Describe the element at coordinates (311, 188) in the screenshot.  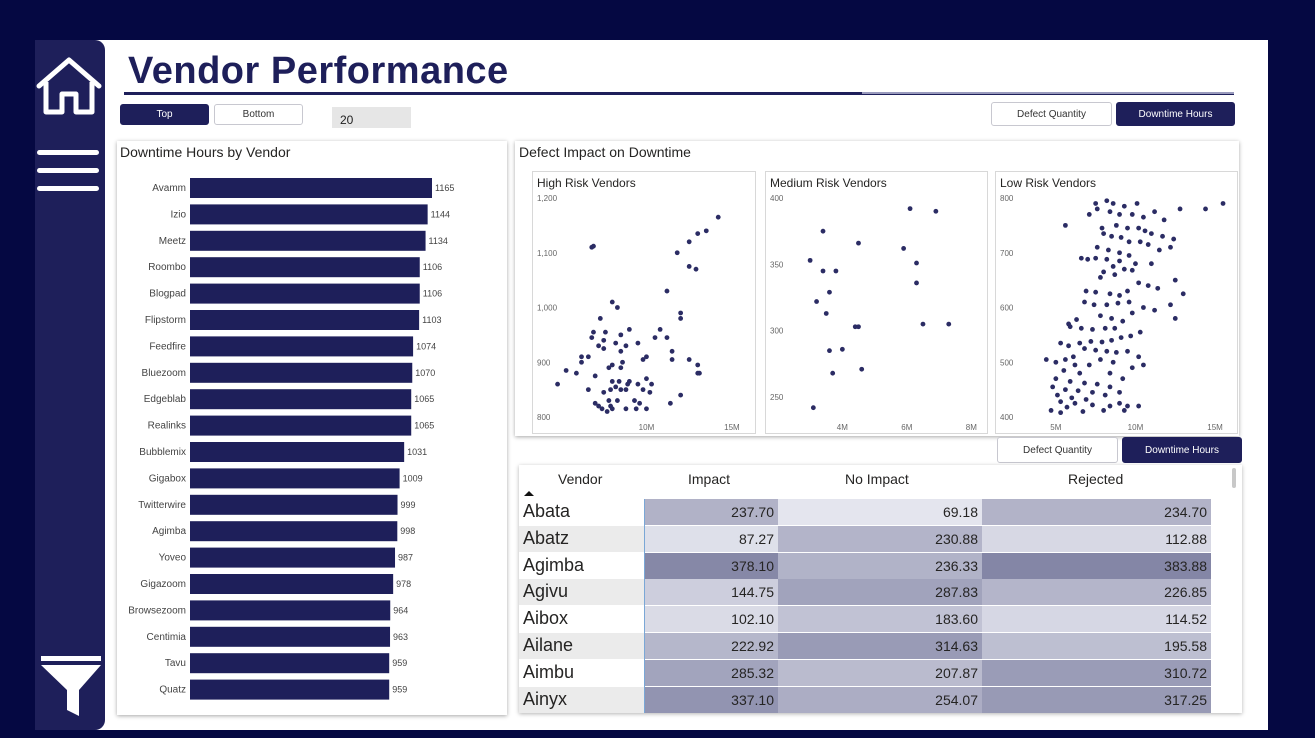
I see `bar-avamm` at that location.